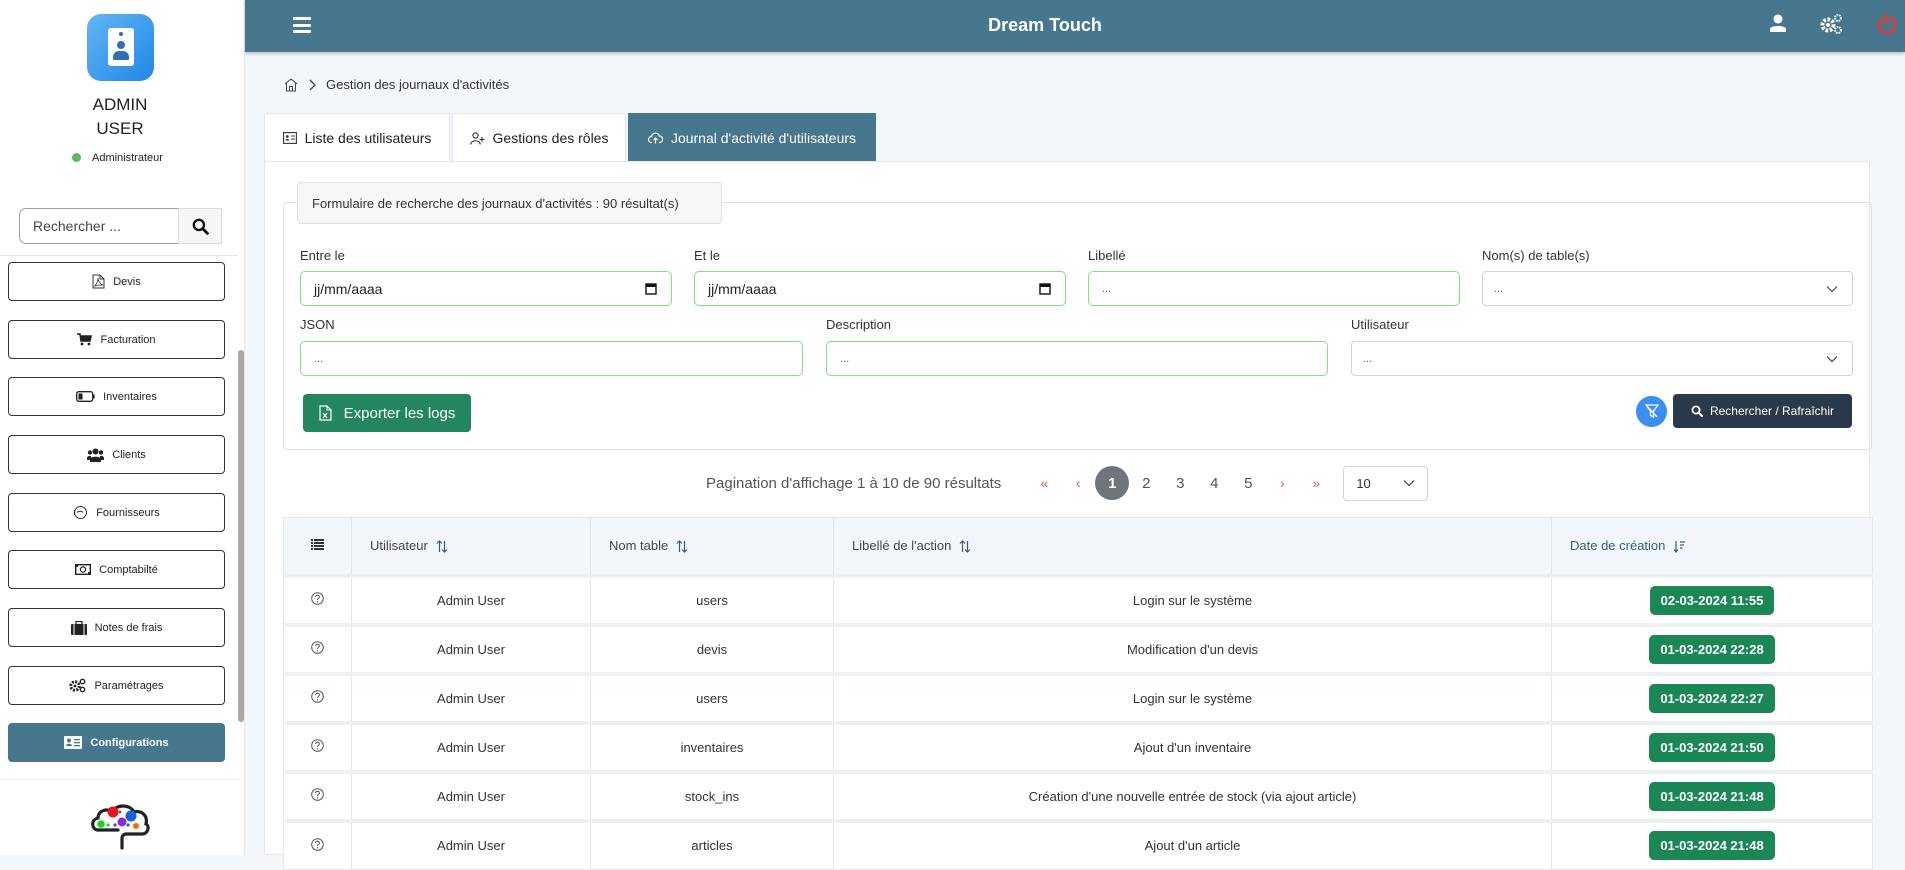 This screenshot has width=1905, height=870. What do you see at coordinates (1409, 483) in the screenshot?
I see `chevron-down-icon` at bounding box center [1409, 483].